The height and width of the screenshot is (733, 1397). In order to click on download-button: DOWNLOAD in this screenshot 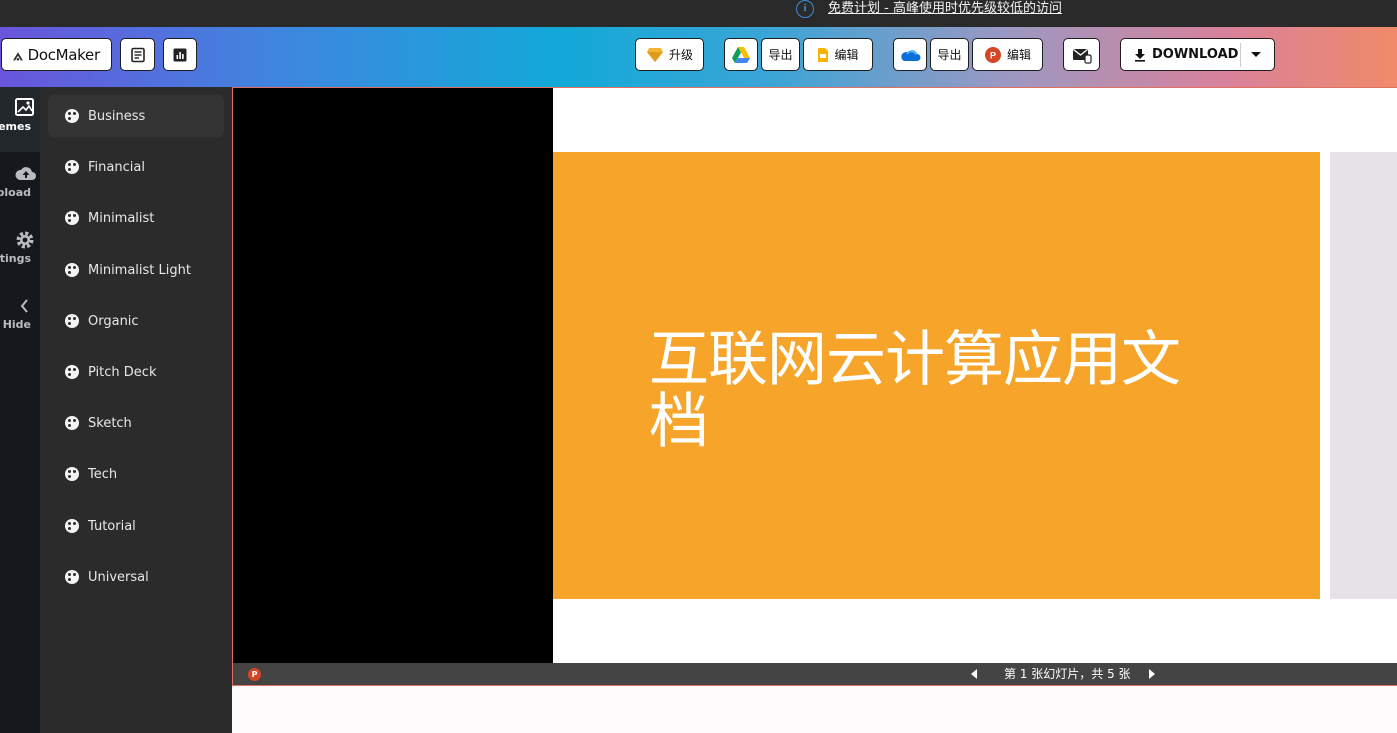, I will do `click(1197, 54)`.